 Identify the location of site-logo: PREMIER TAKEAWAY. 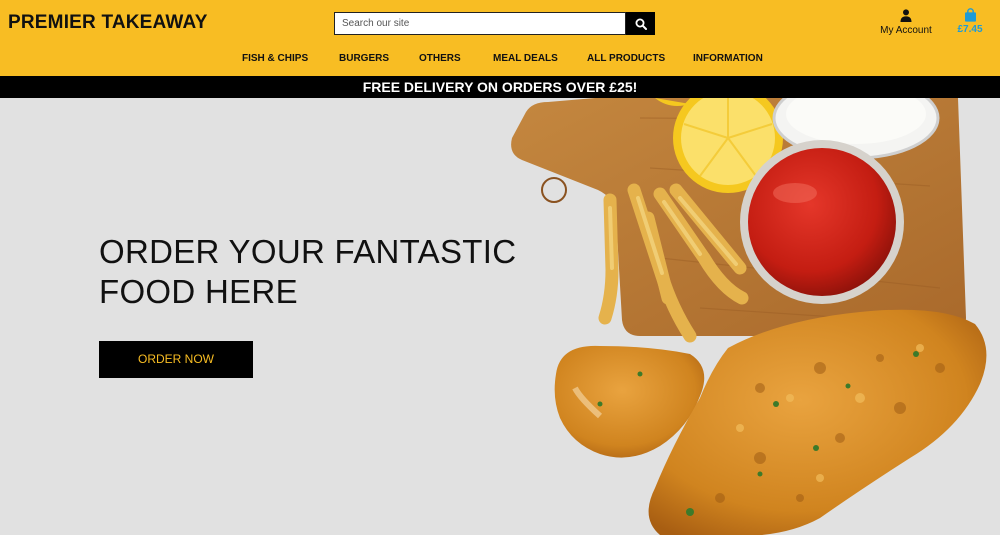
(108, 23).